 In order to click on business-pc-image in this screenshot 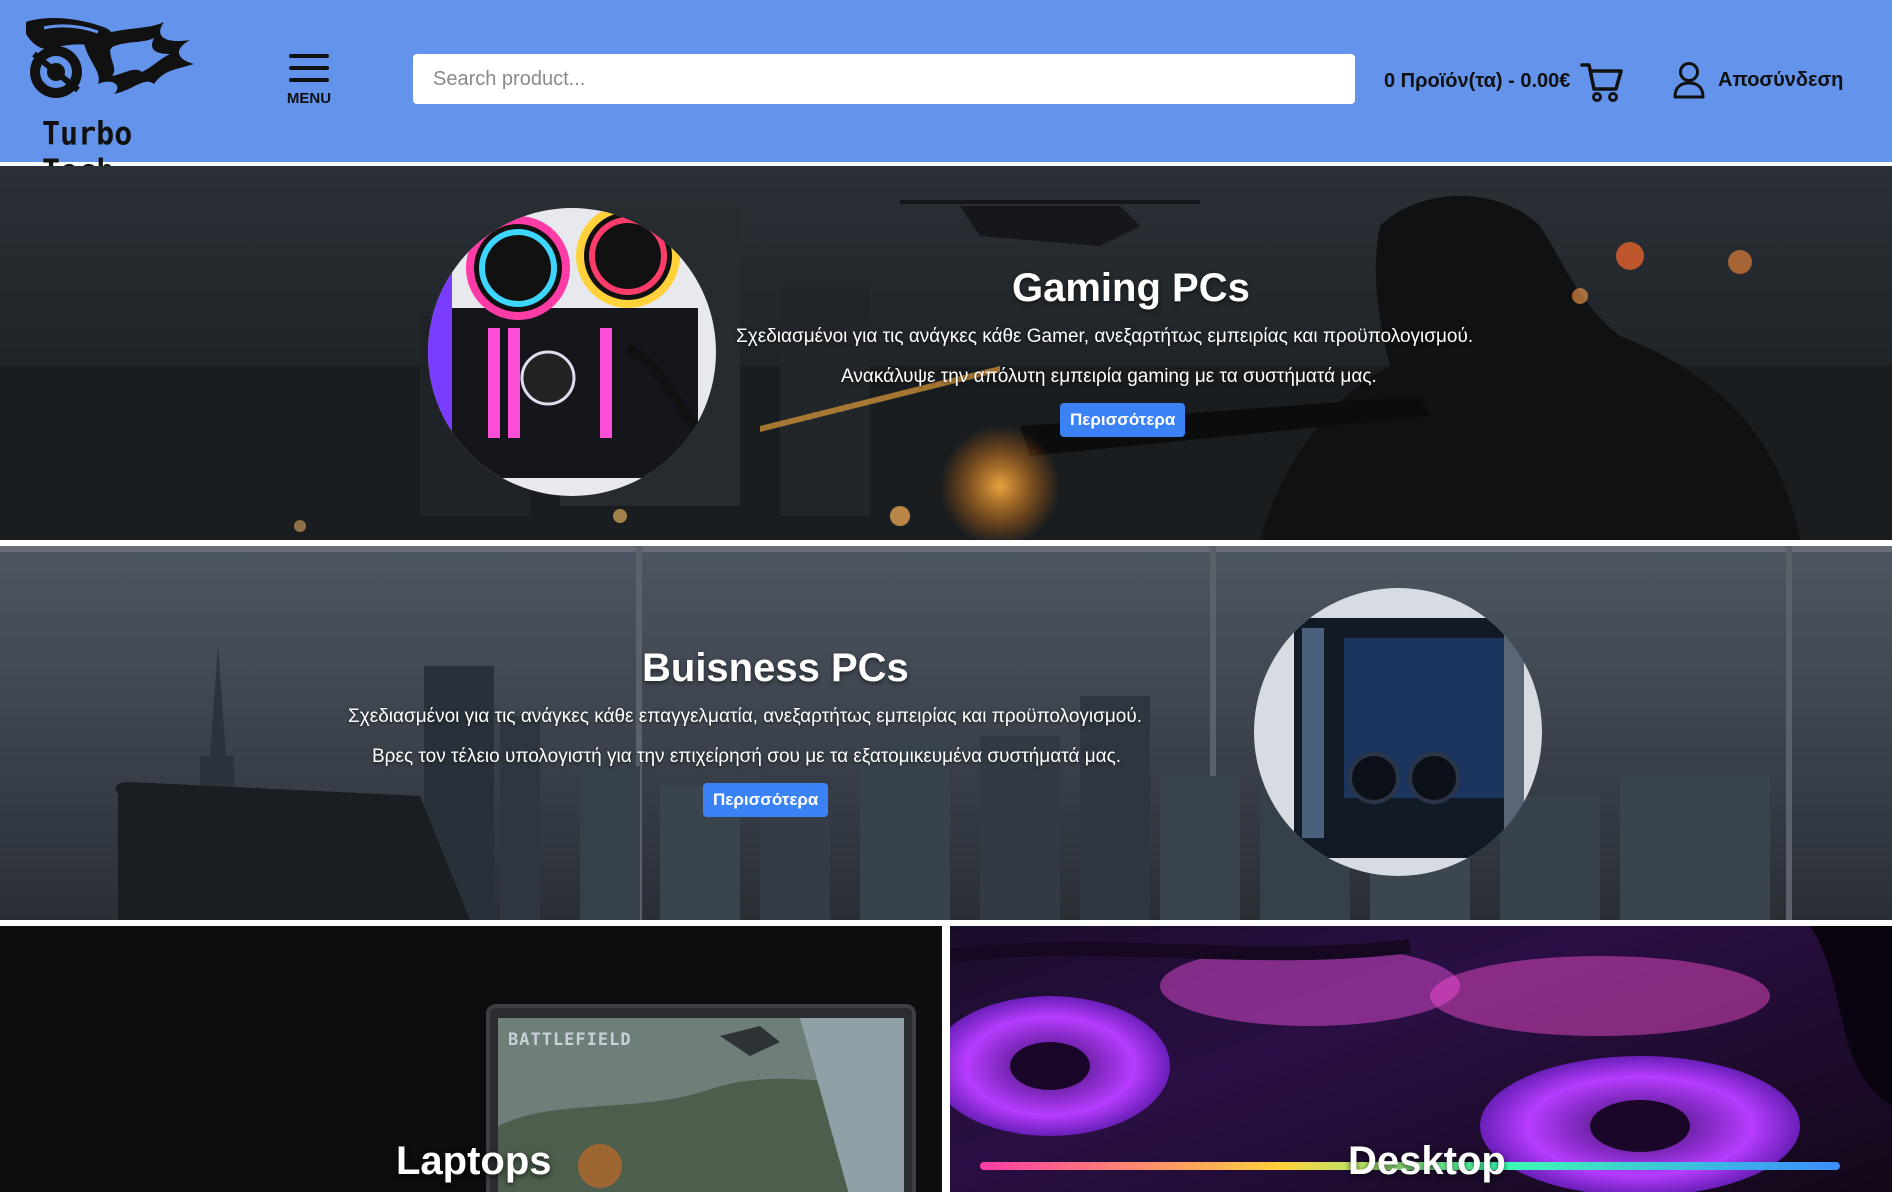, I will do `click(1398, 732)`.